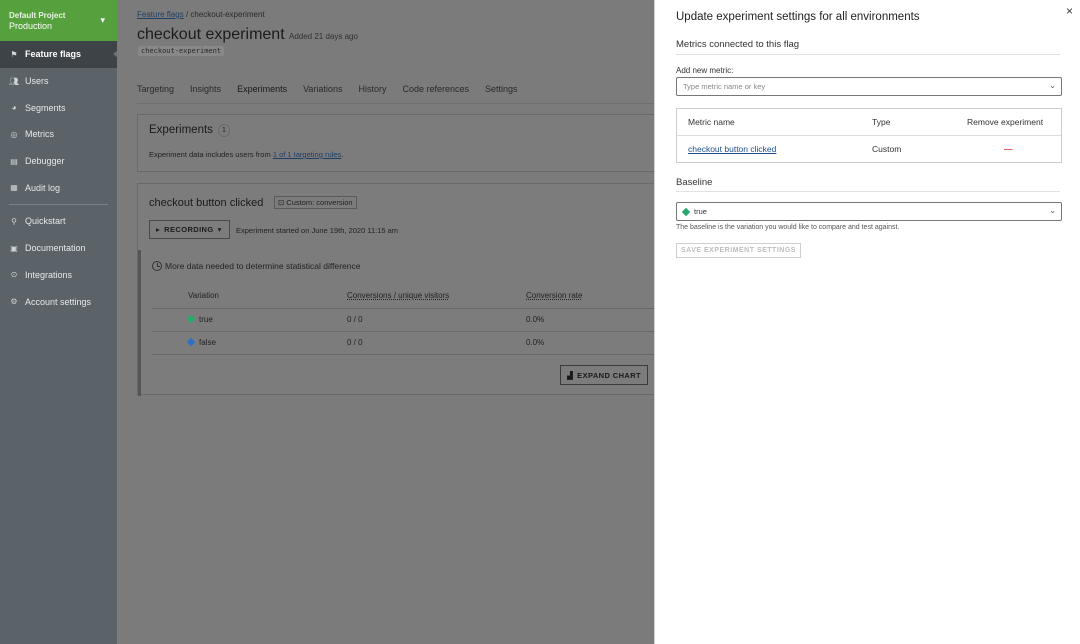  I want to click on sidebar-item-debugger: ▤ Debugger, so click(58, 161).